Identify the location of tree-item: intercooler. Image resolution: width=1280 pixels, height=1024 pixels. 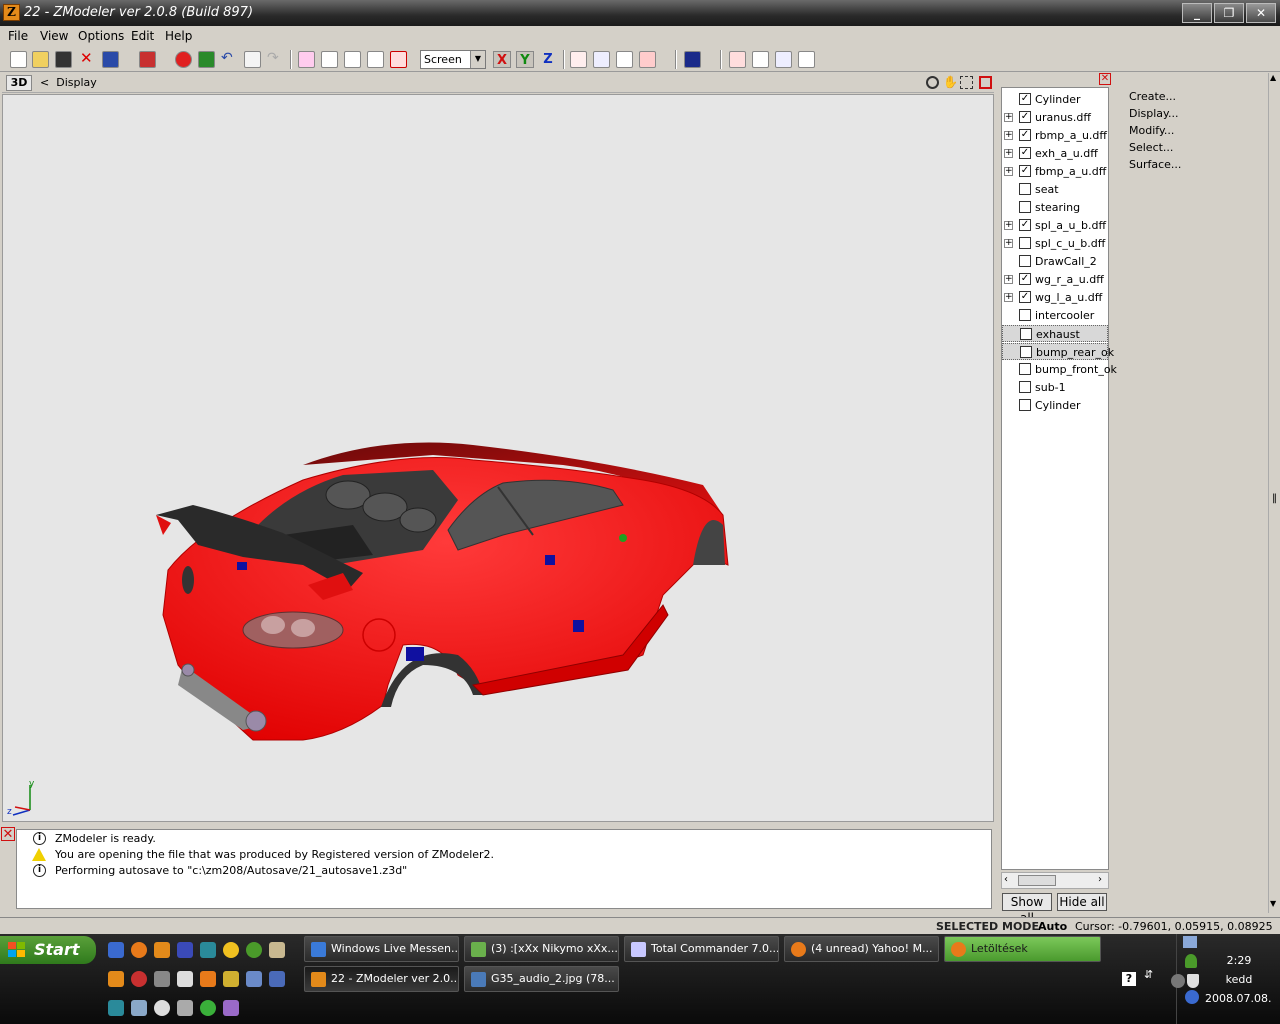
(1055, 315).